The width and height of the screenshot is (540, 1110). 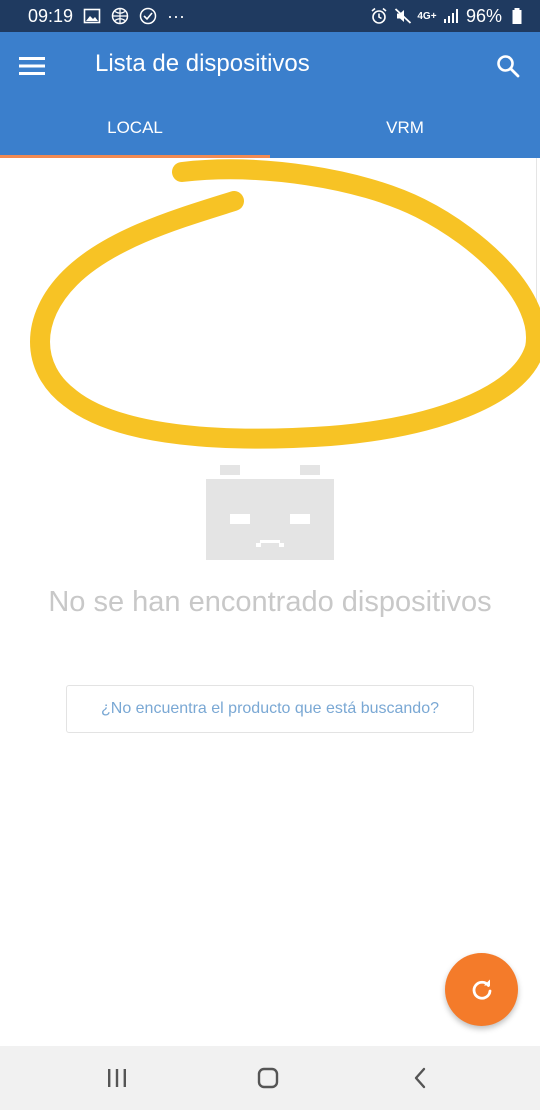 I want to click on hamburger-menu-button, so click(x=32, y=66).